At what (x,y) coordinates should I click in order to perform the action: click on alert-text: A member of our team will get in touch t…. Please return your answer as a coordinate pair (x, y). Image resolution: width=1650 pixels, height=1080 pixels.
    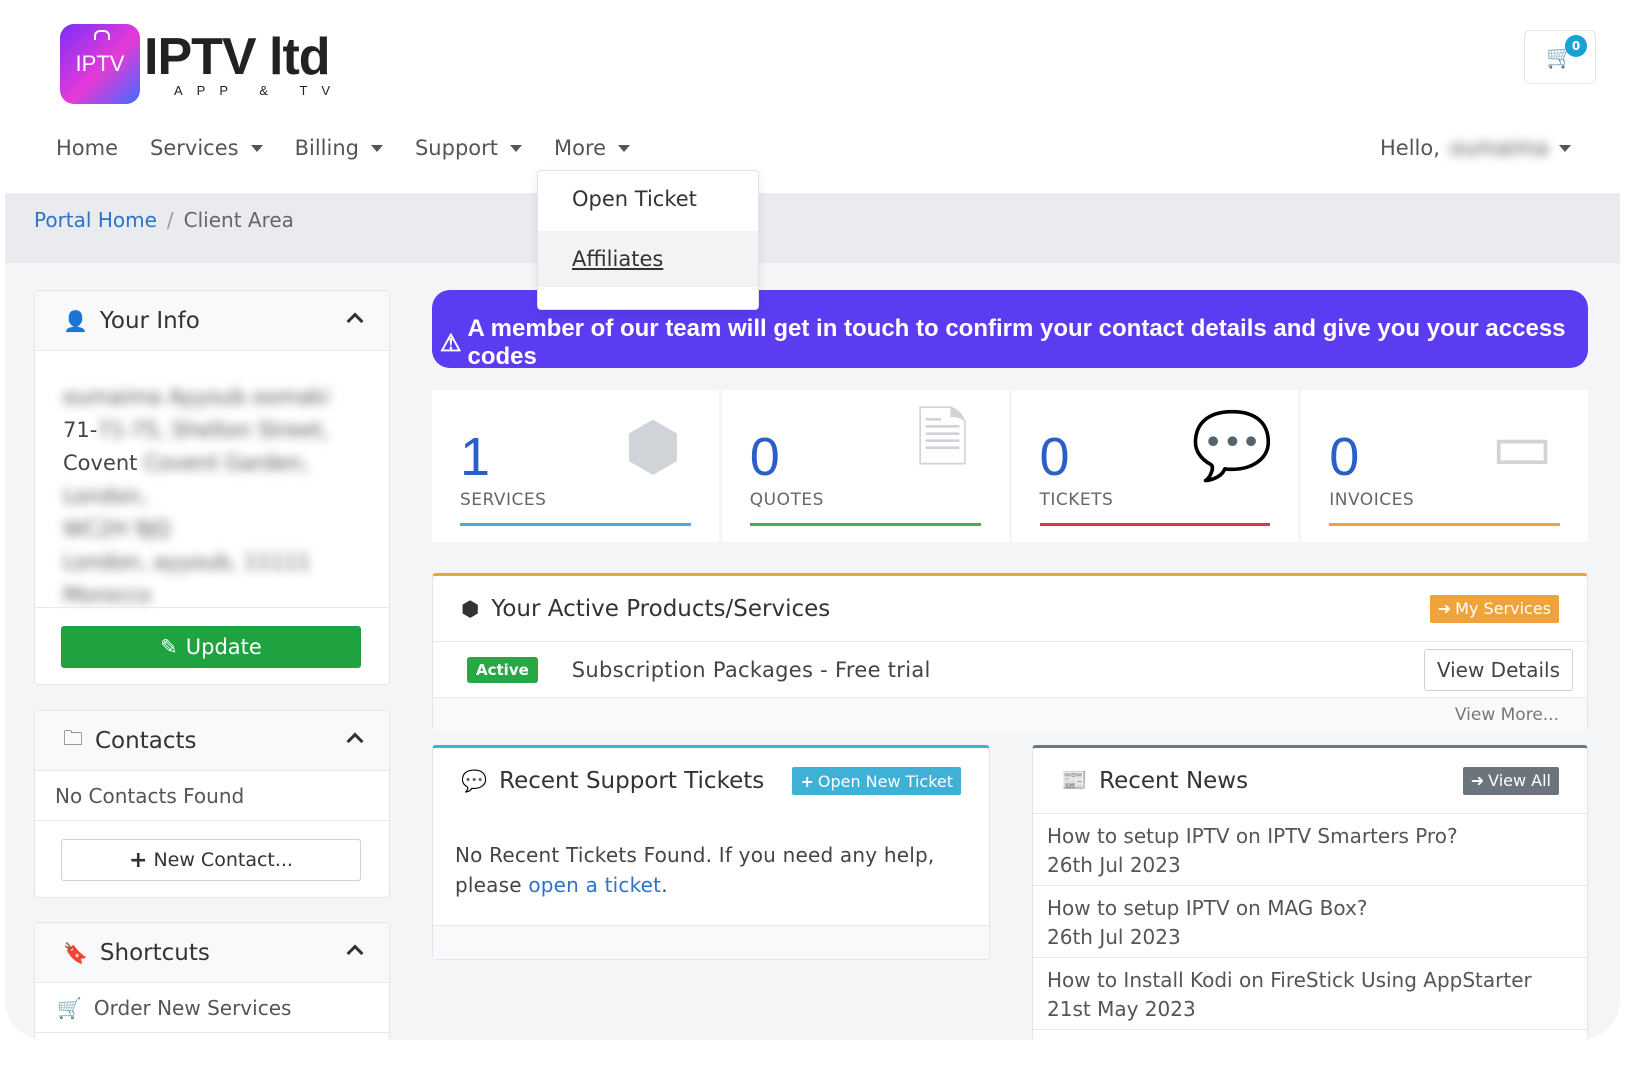
    Looking at the image, I should click on (1016, 342).